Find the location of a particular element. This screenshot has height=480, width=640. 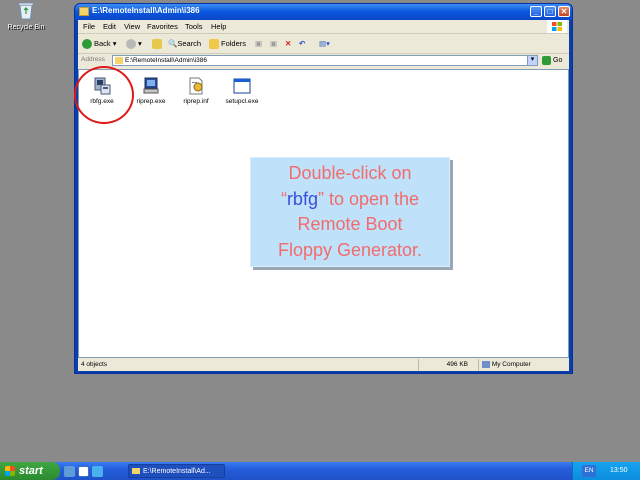

undo-button: ↶ is located at coordinates (302, 43).